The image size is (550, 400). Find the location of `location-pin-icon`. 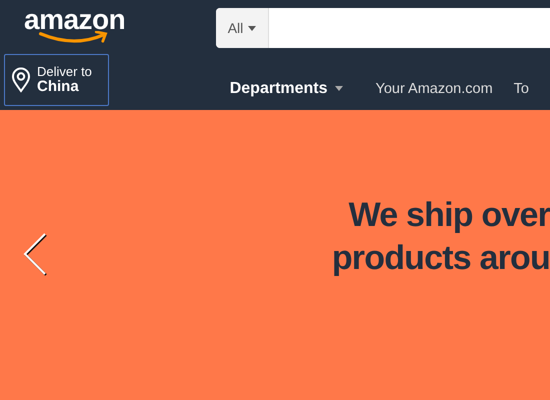

location-pin-icon is located at coordinates (21, 80).